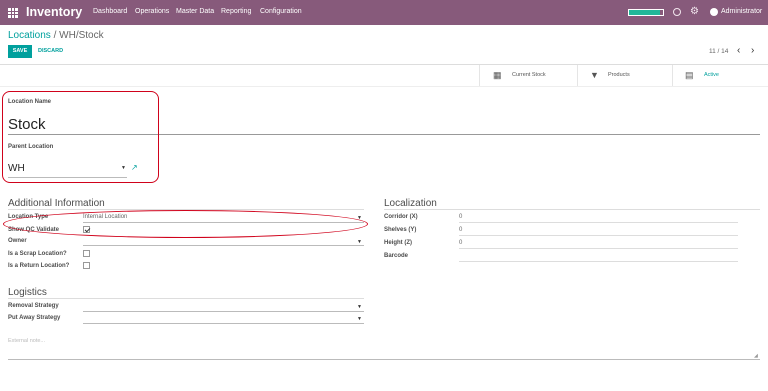 The width and height of the screenshot is (768, 391). Describe the element at coordinates (17, 241) in the screenshot. I see `owner-label: Owner` at that location.